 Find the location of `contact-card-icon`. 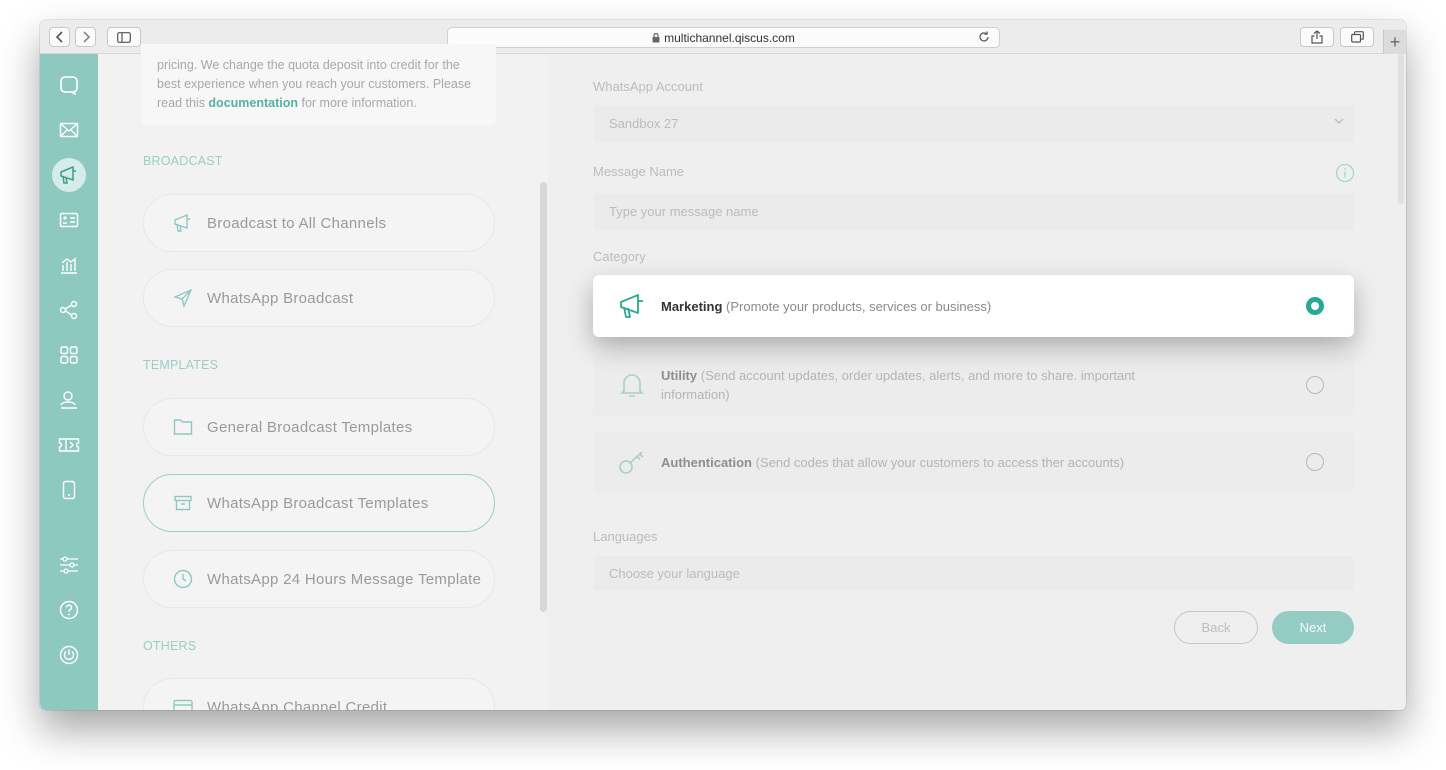

contact-card-icon is located at coordinates (69, 220).